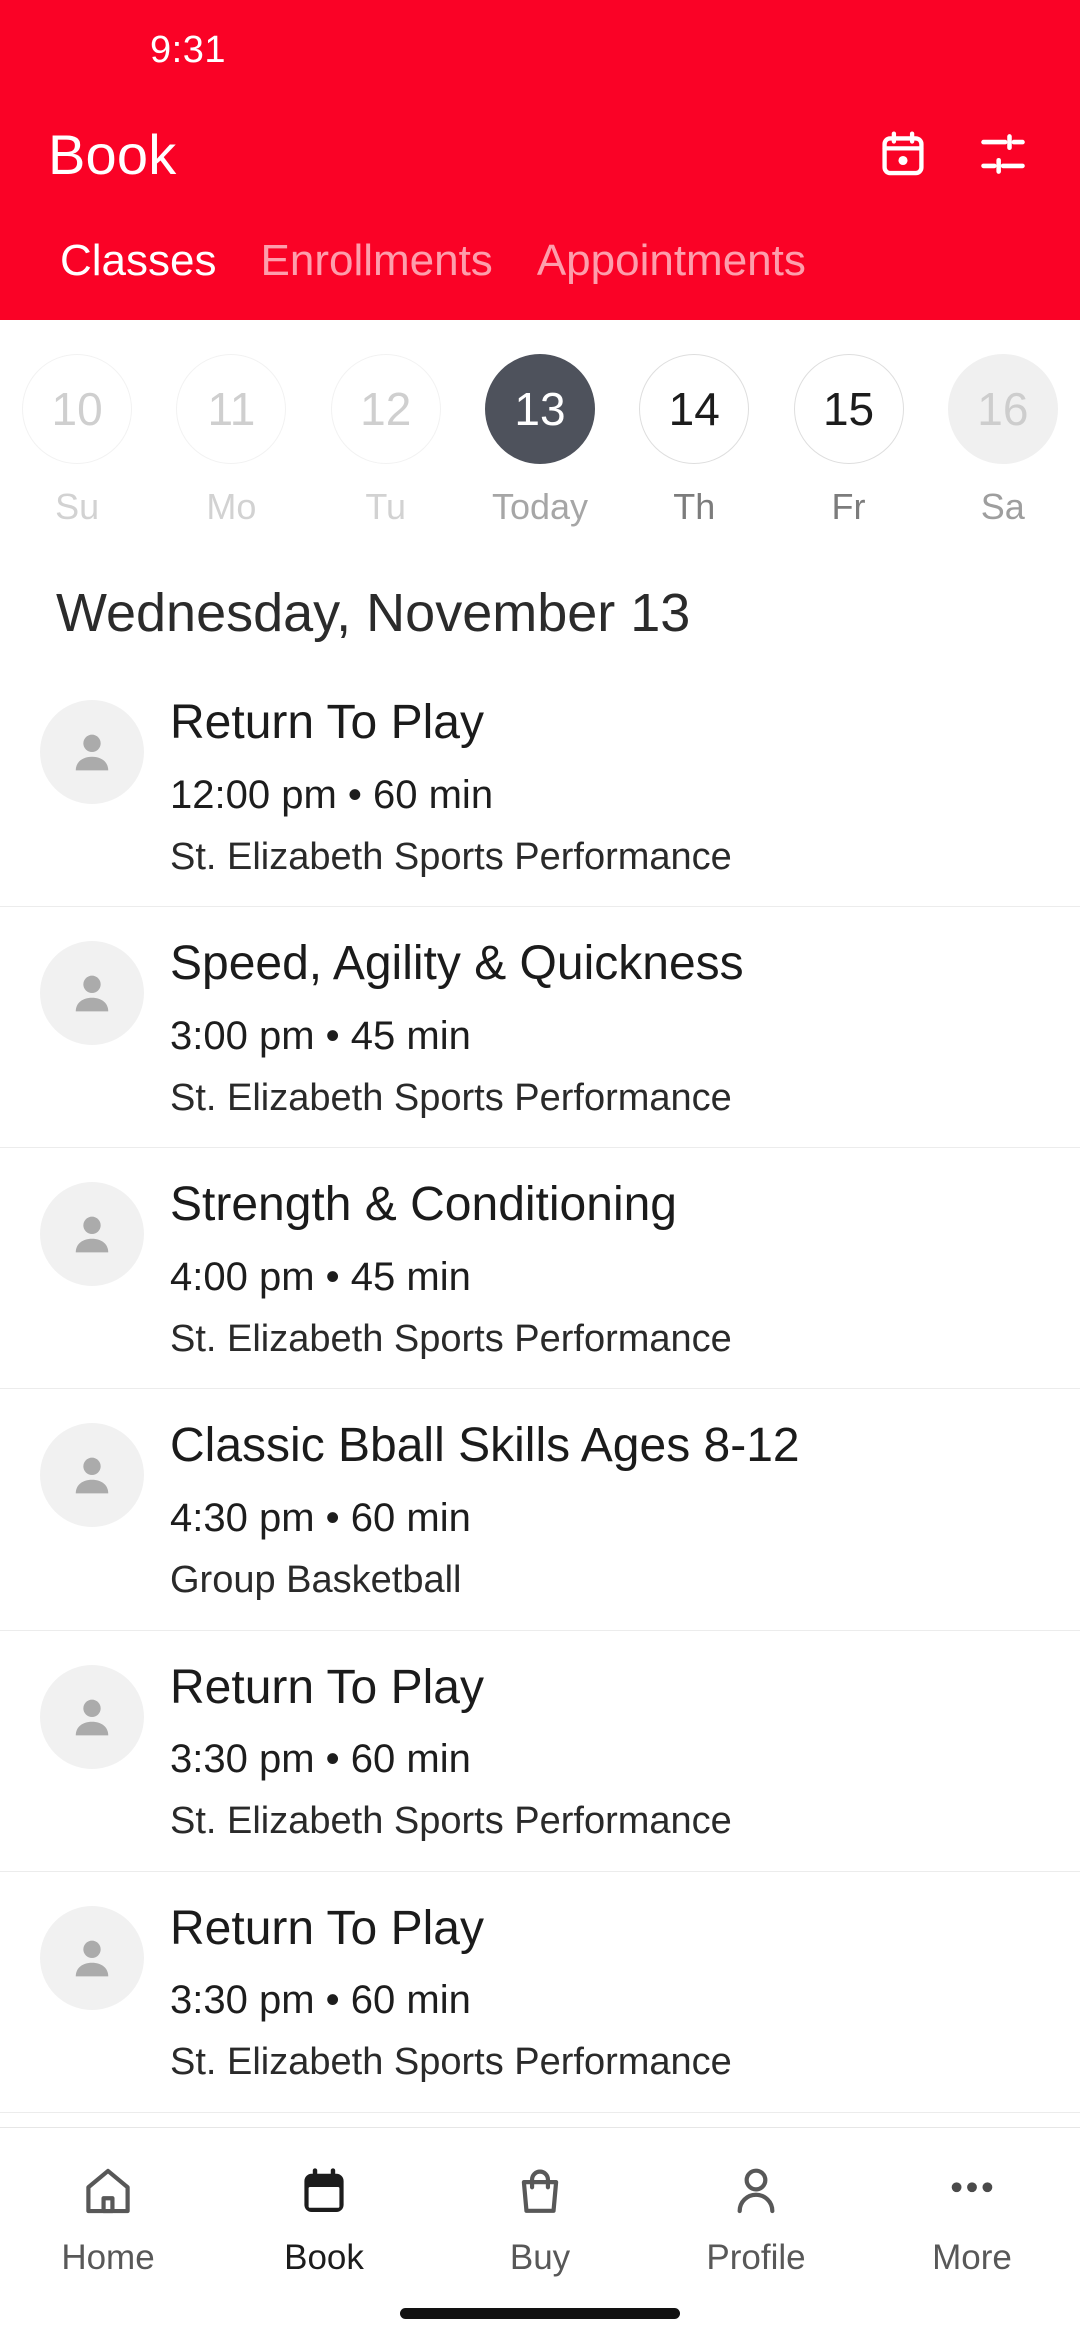 The height and width of the screenshot is (2340, 1080). Describe the element at coordinates (332, 794) in the screenshot. I see `class-time: 12:00 pm • 60 min` at that location.